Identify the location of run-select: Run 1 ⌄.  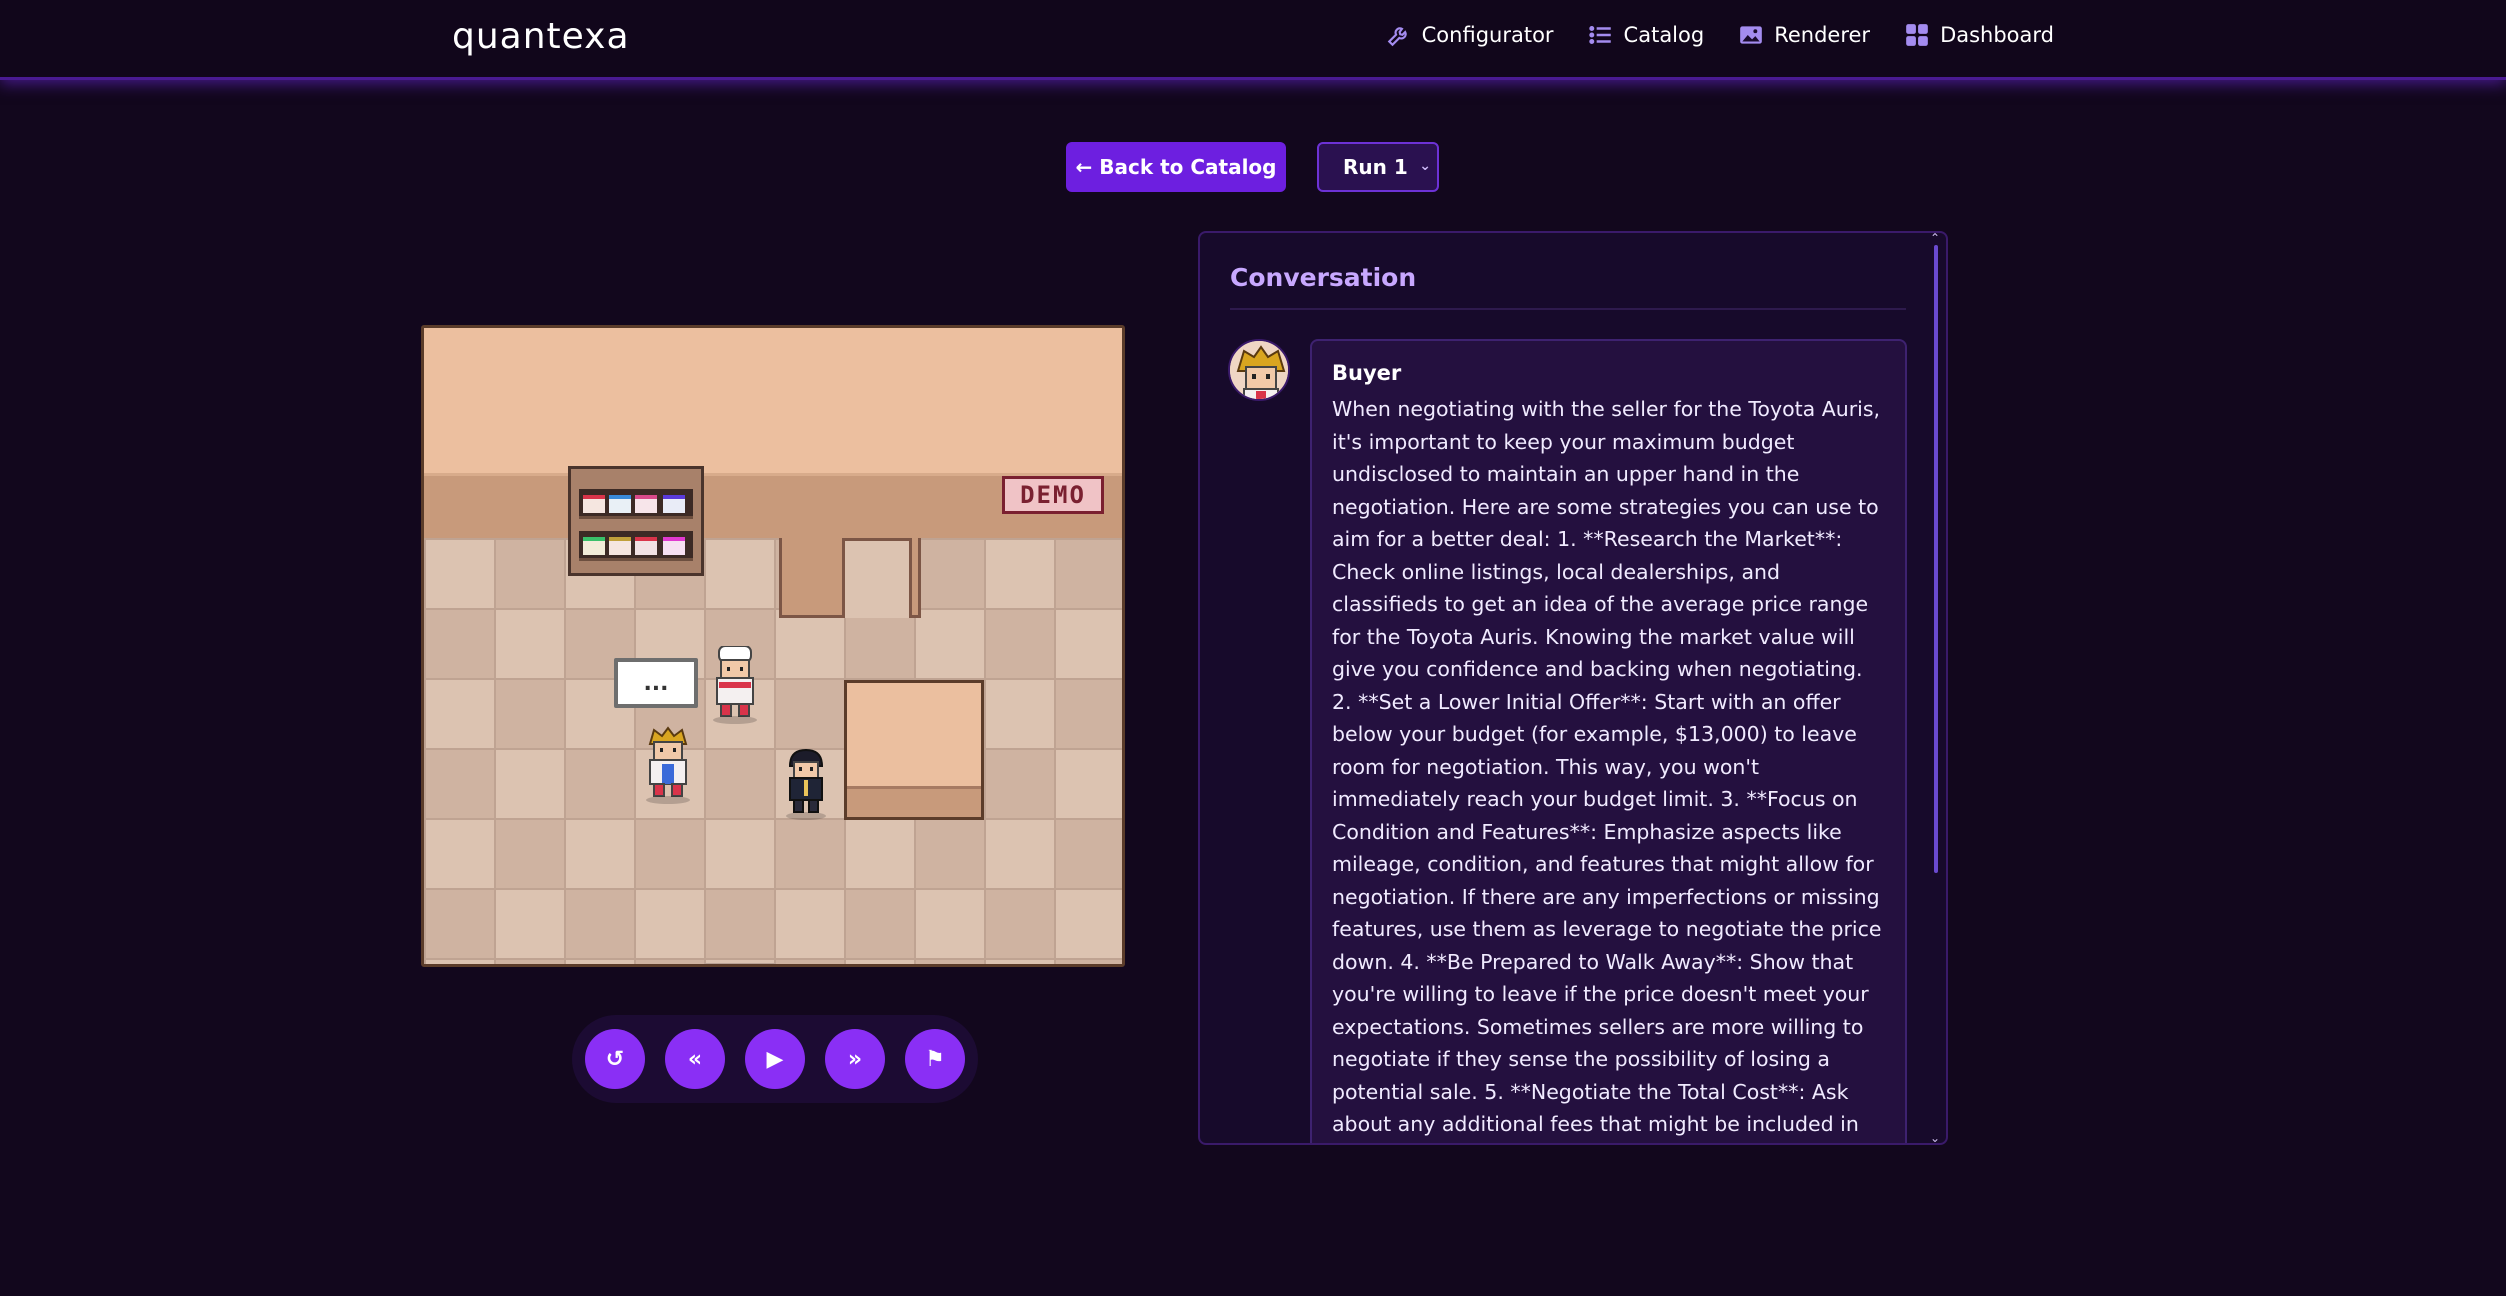
(1378, 167).